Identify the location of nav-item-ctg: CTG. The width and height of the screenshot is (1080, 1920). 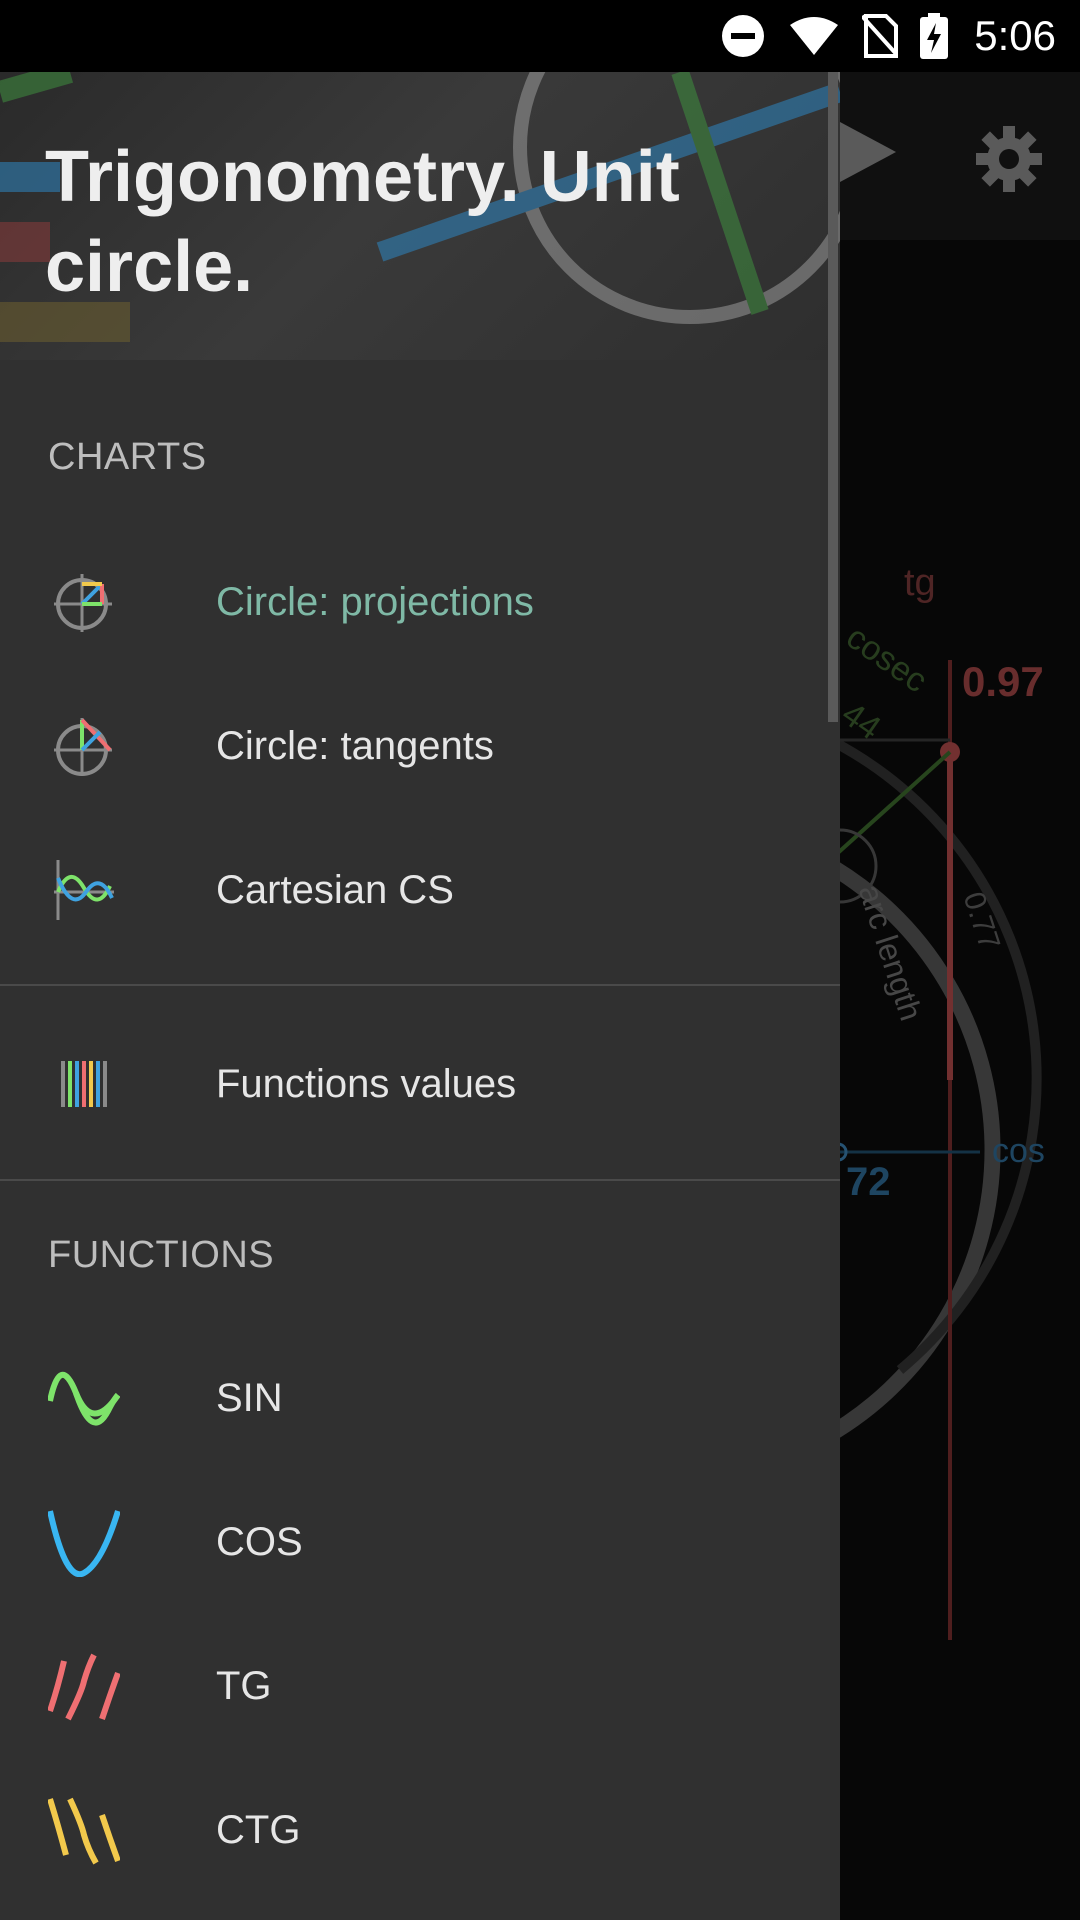
(420, 1830).